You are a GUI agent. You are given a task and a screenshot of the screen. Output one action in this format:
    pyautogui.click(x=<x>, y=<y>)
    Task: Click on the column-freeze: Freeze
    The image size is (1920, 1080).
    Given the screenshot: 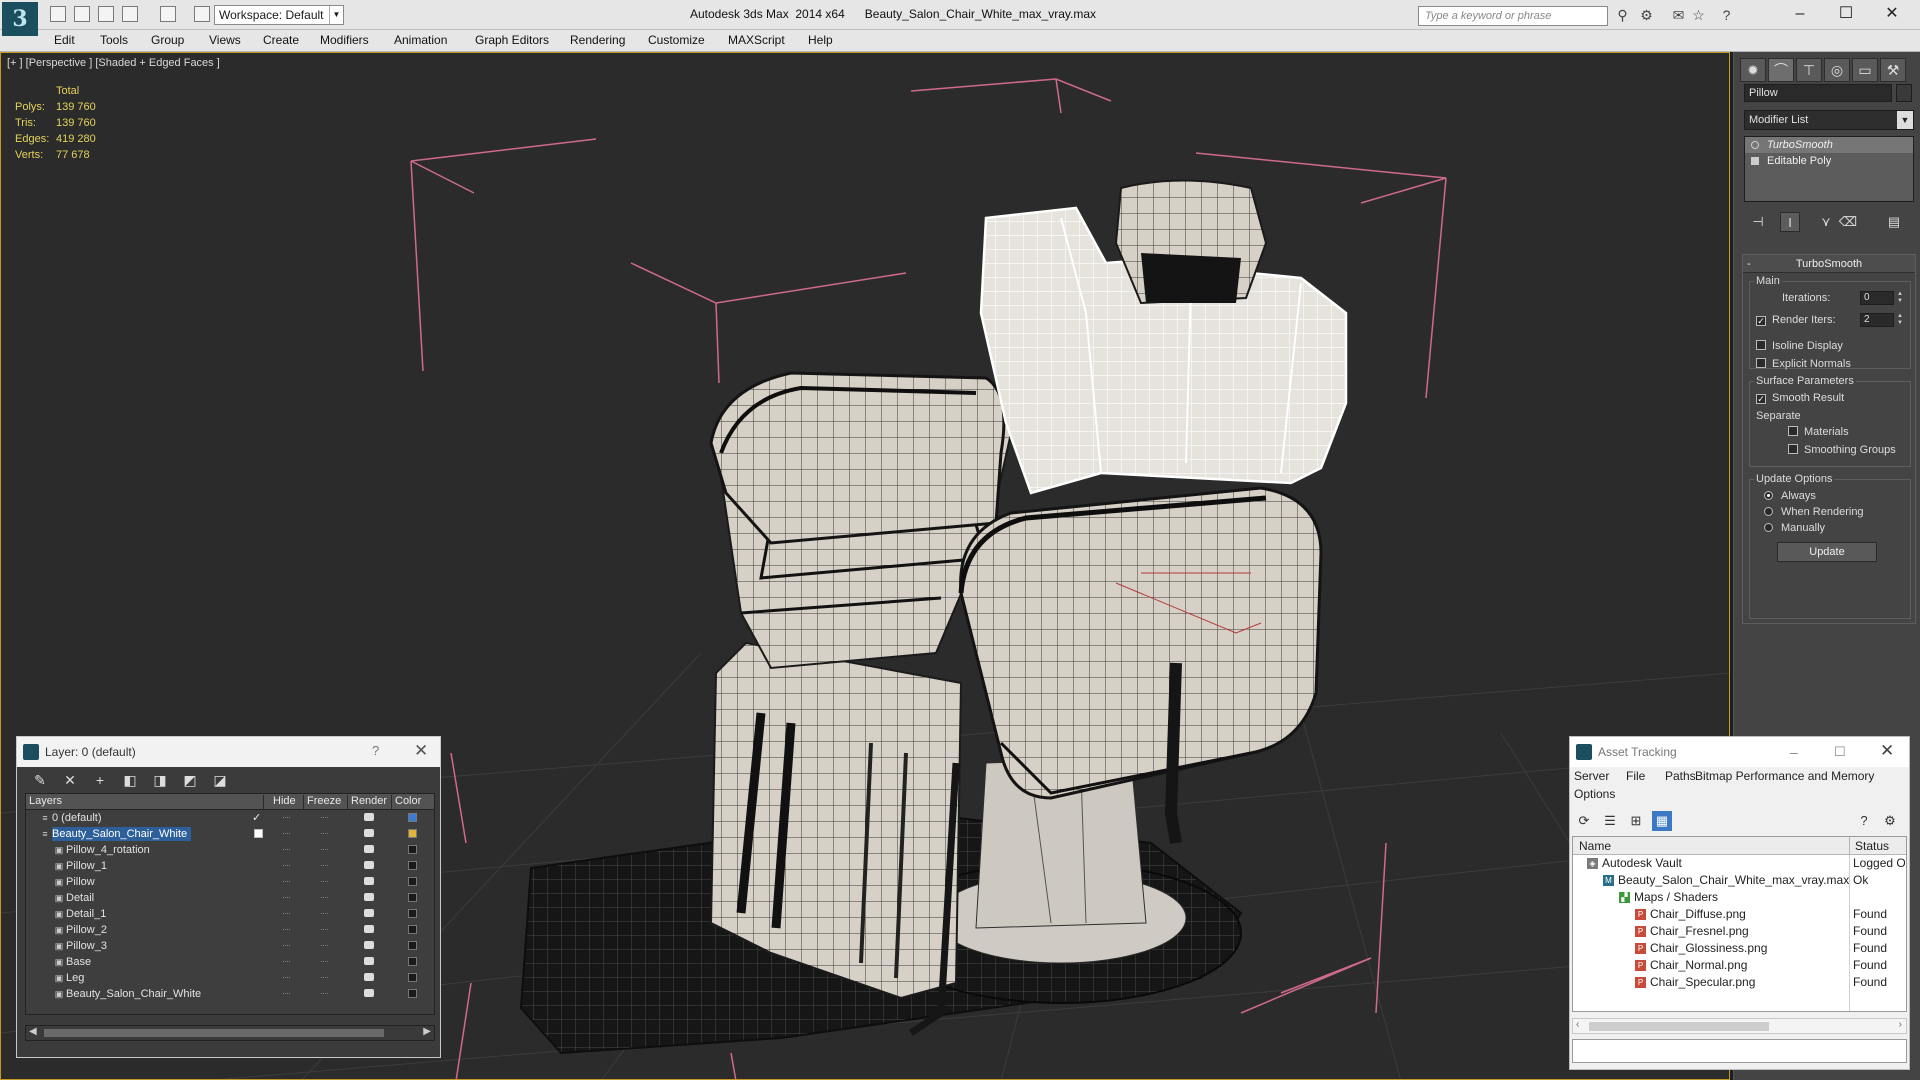 What is the action you would take?
    pyautogui.click(x=326, y=802)
    